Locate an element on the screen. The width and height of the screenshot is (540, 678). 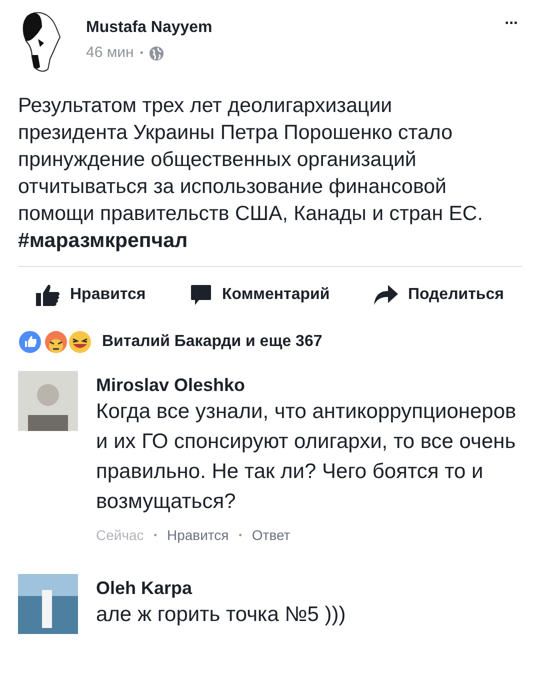
comment-button: Комментарий is located at coordinates (260, 295).